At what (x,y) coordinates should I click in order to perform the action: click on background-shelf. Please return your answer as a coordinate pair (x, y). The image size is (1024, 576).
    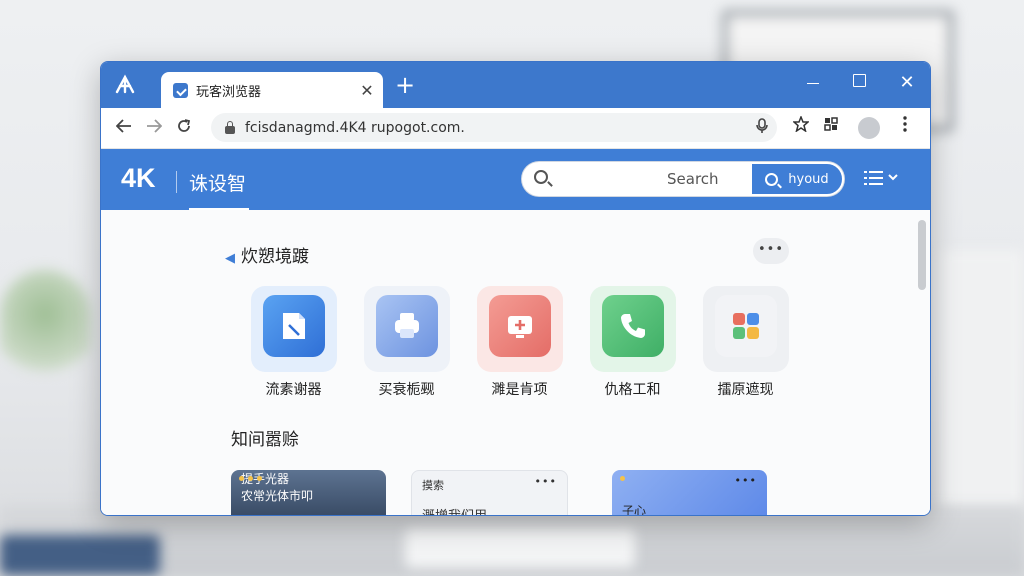
    Looking at the image, I should click on (982, 380).